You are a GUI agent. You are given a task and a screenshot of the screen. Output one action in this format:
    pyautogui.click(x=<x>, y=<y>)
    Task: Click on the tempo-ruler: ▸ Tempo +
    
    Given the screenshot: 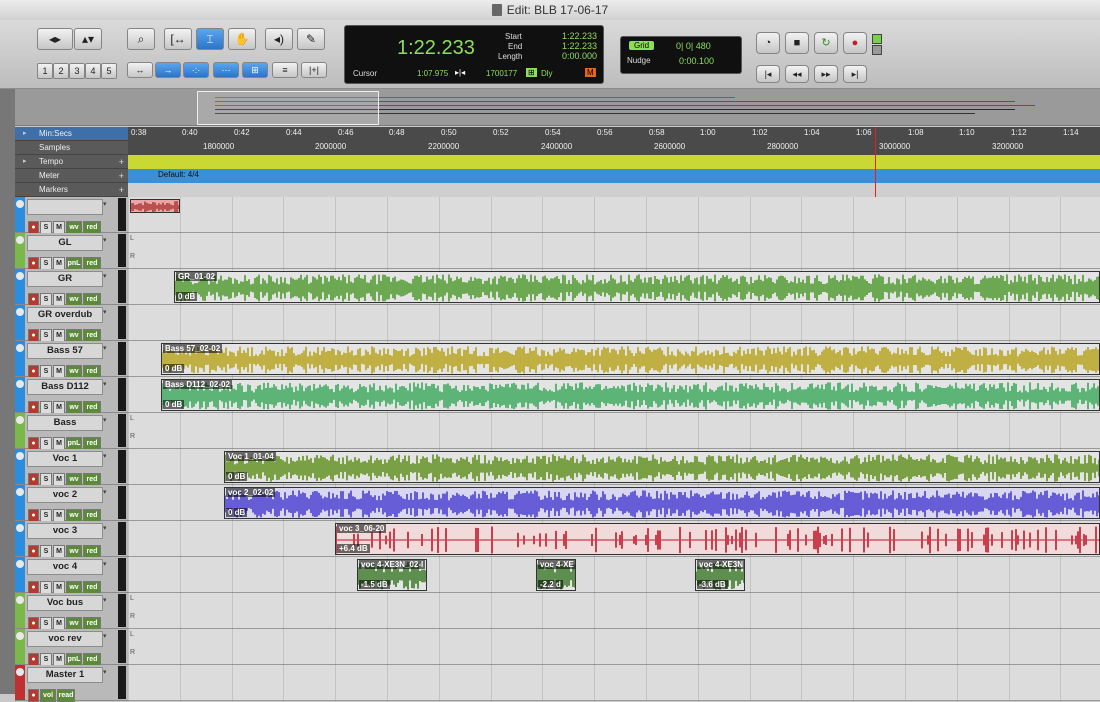 What is the action you would take?
    pyautogui.click(x=557, y=162)
    